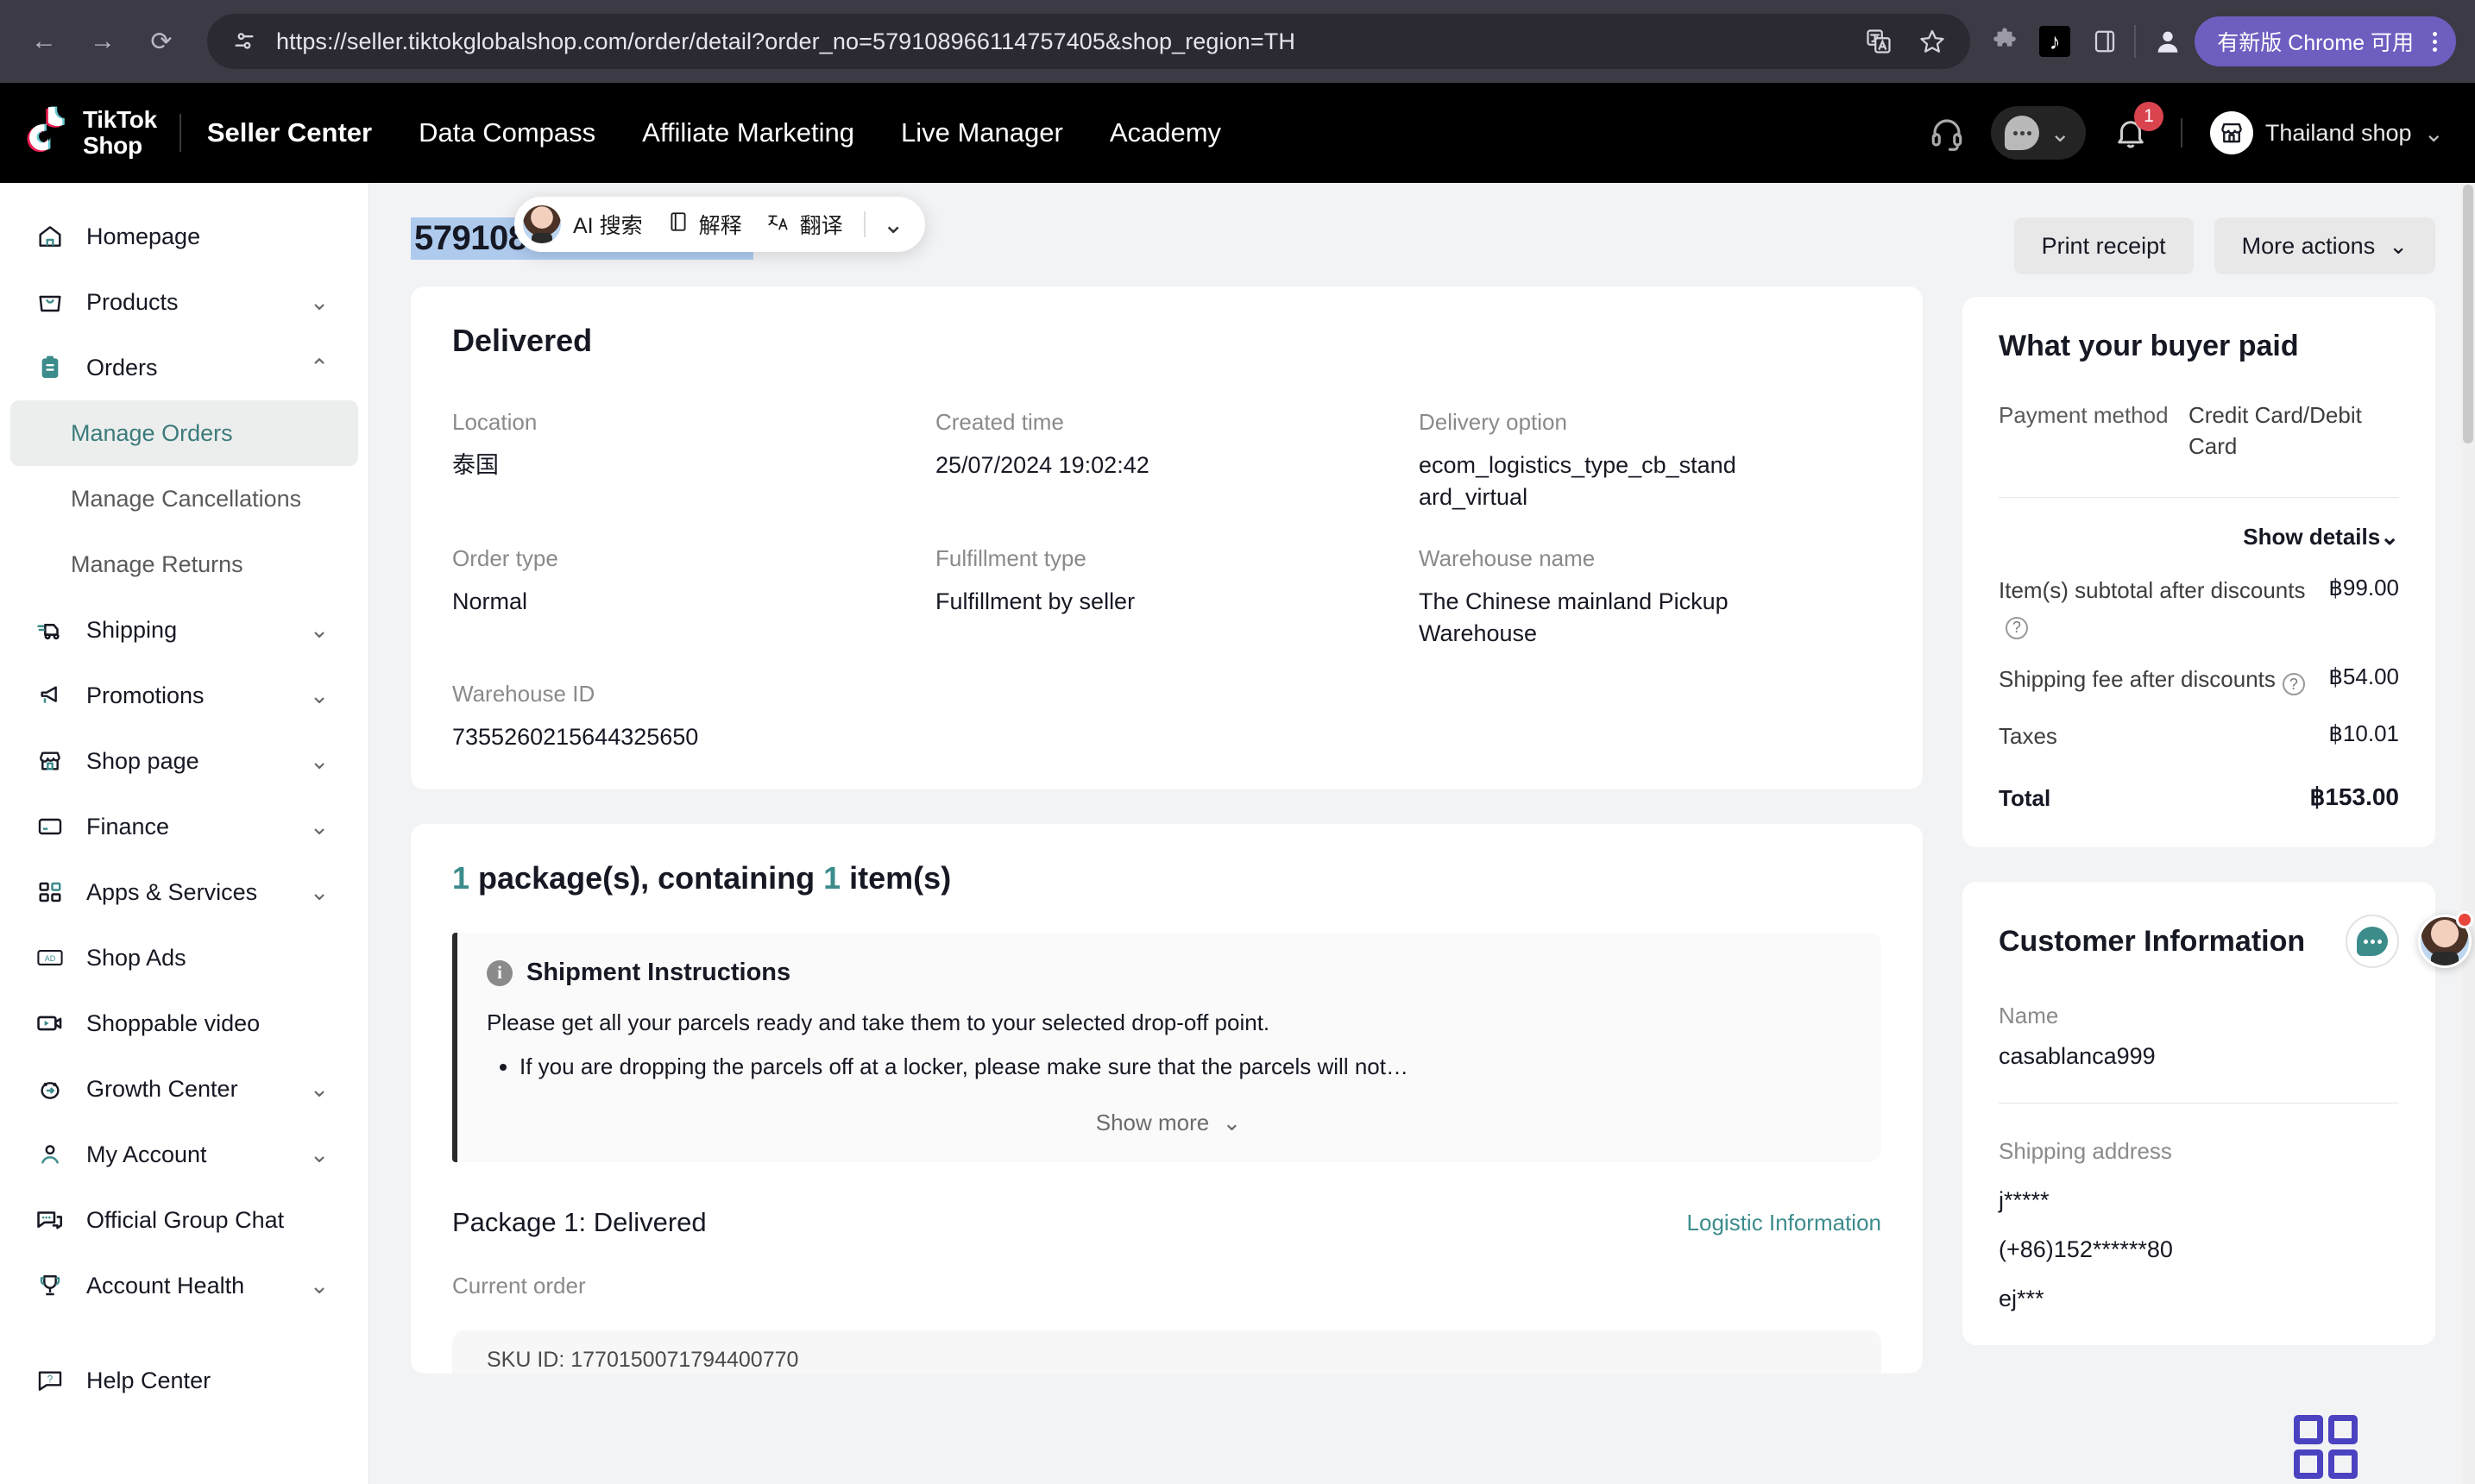  Describe the element at coordinates (2055, 41) in the screenshot. I see `tiktok-icon: ♪` at that location.